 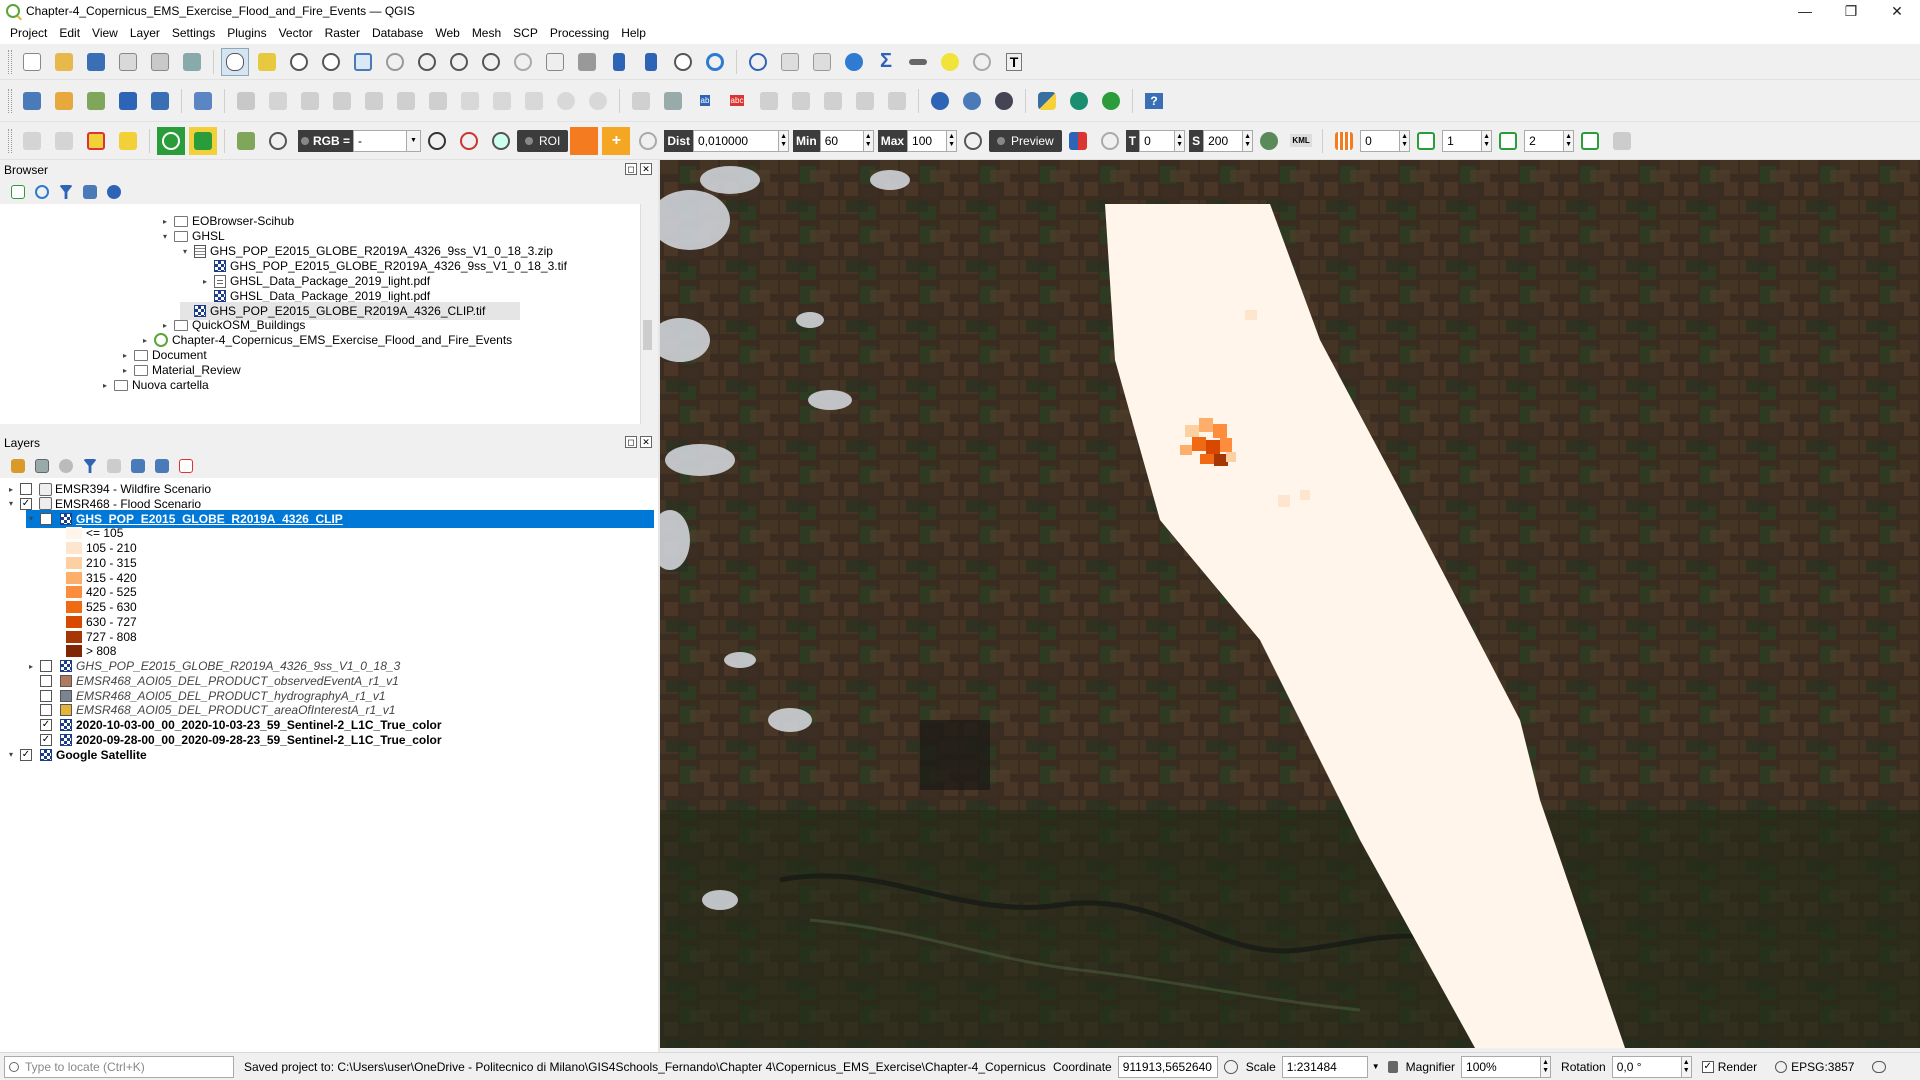 What do you see at coordinates (64, 62) in the screenshot?
I see `open-project-icon` at bounding box center [64, 62].